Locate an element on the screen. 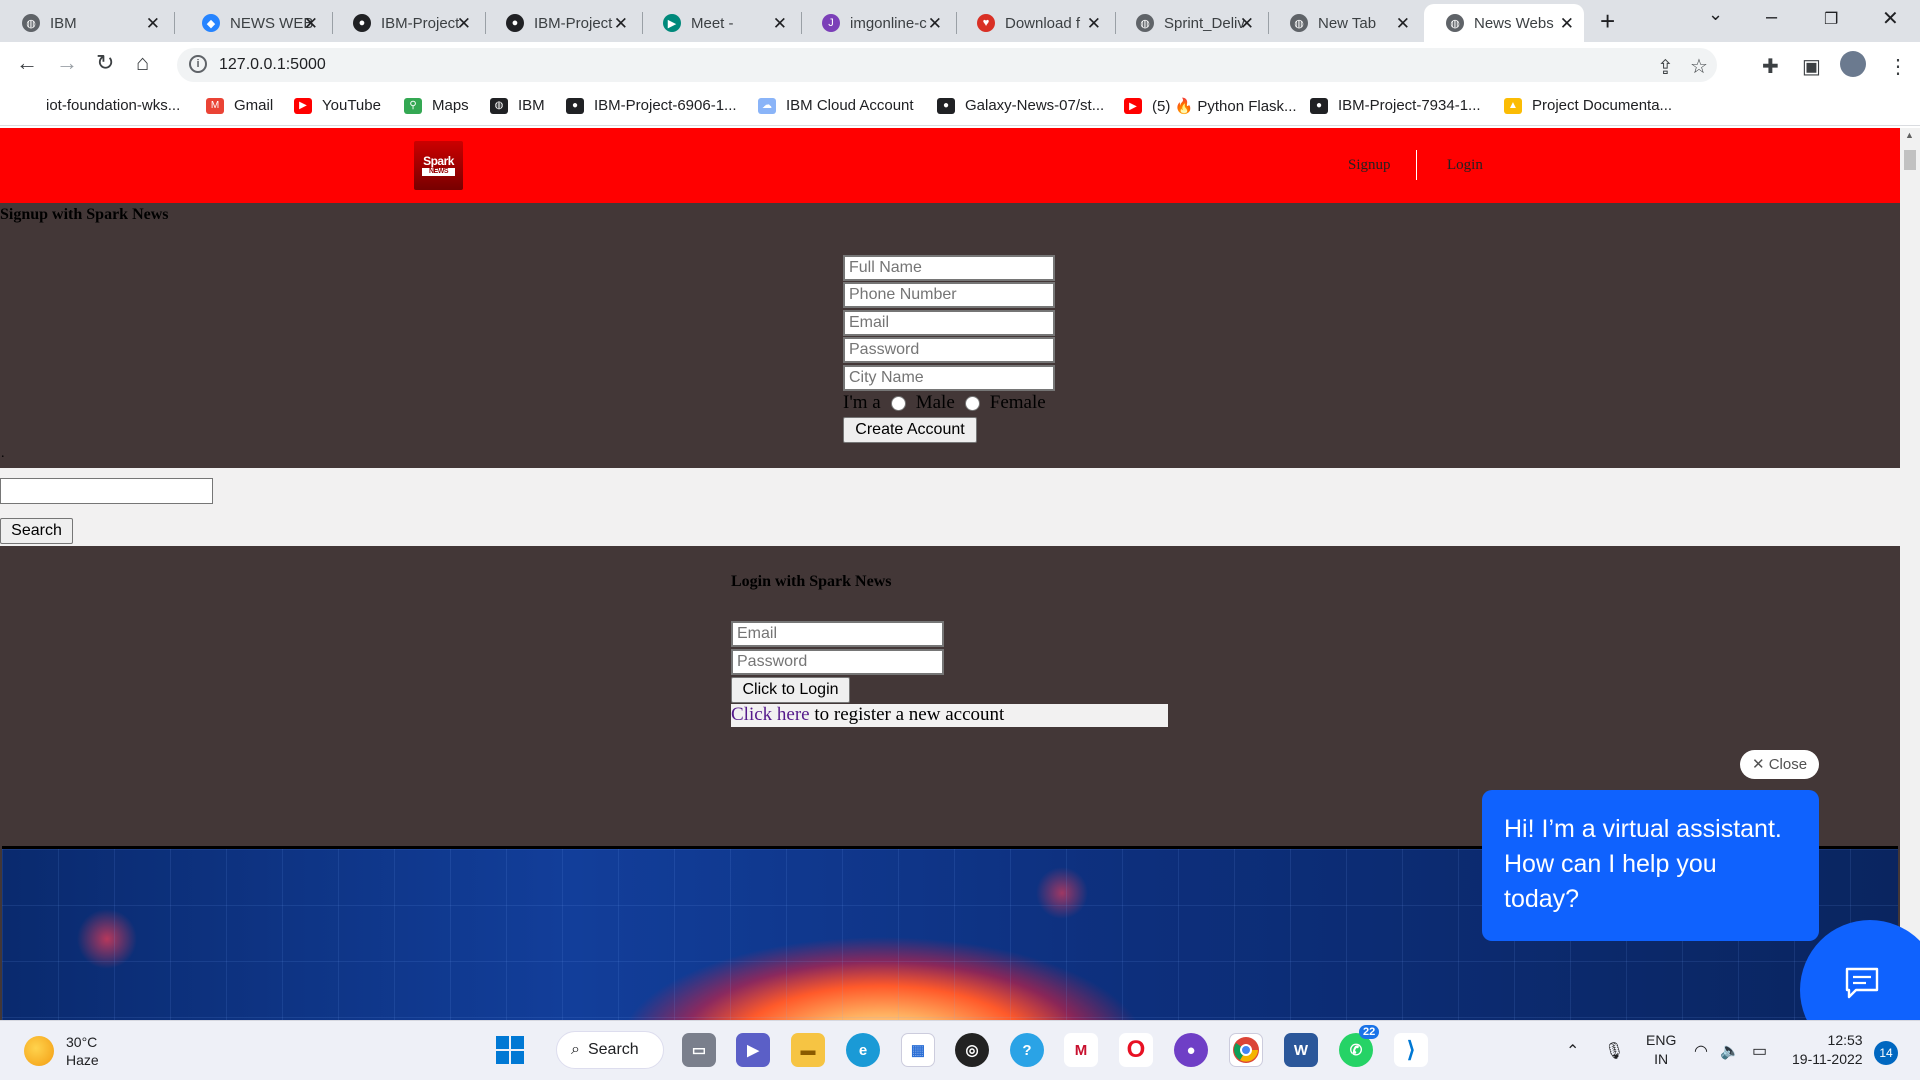 Image resolution: width=1920 pixels, height=1080 pixels. weather-widget: 30°C Haze is located at coordinates (61, 1051).